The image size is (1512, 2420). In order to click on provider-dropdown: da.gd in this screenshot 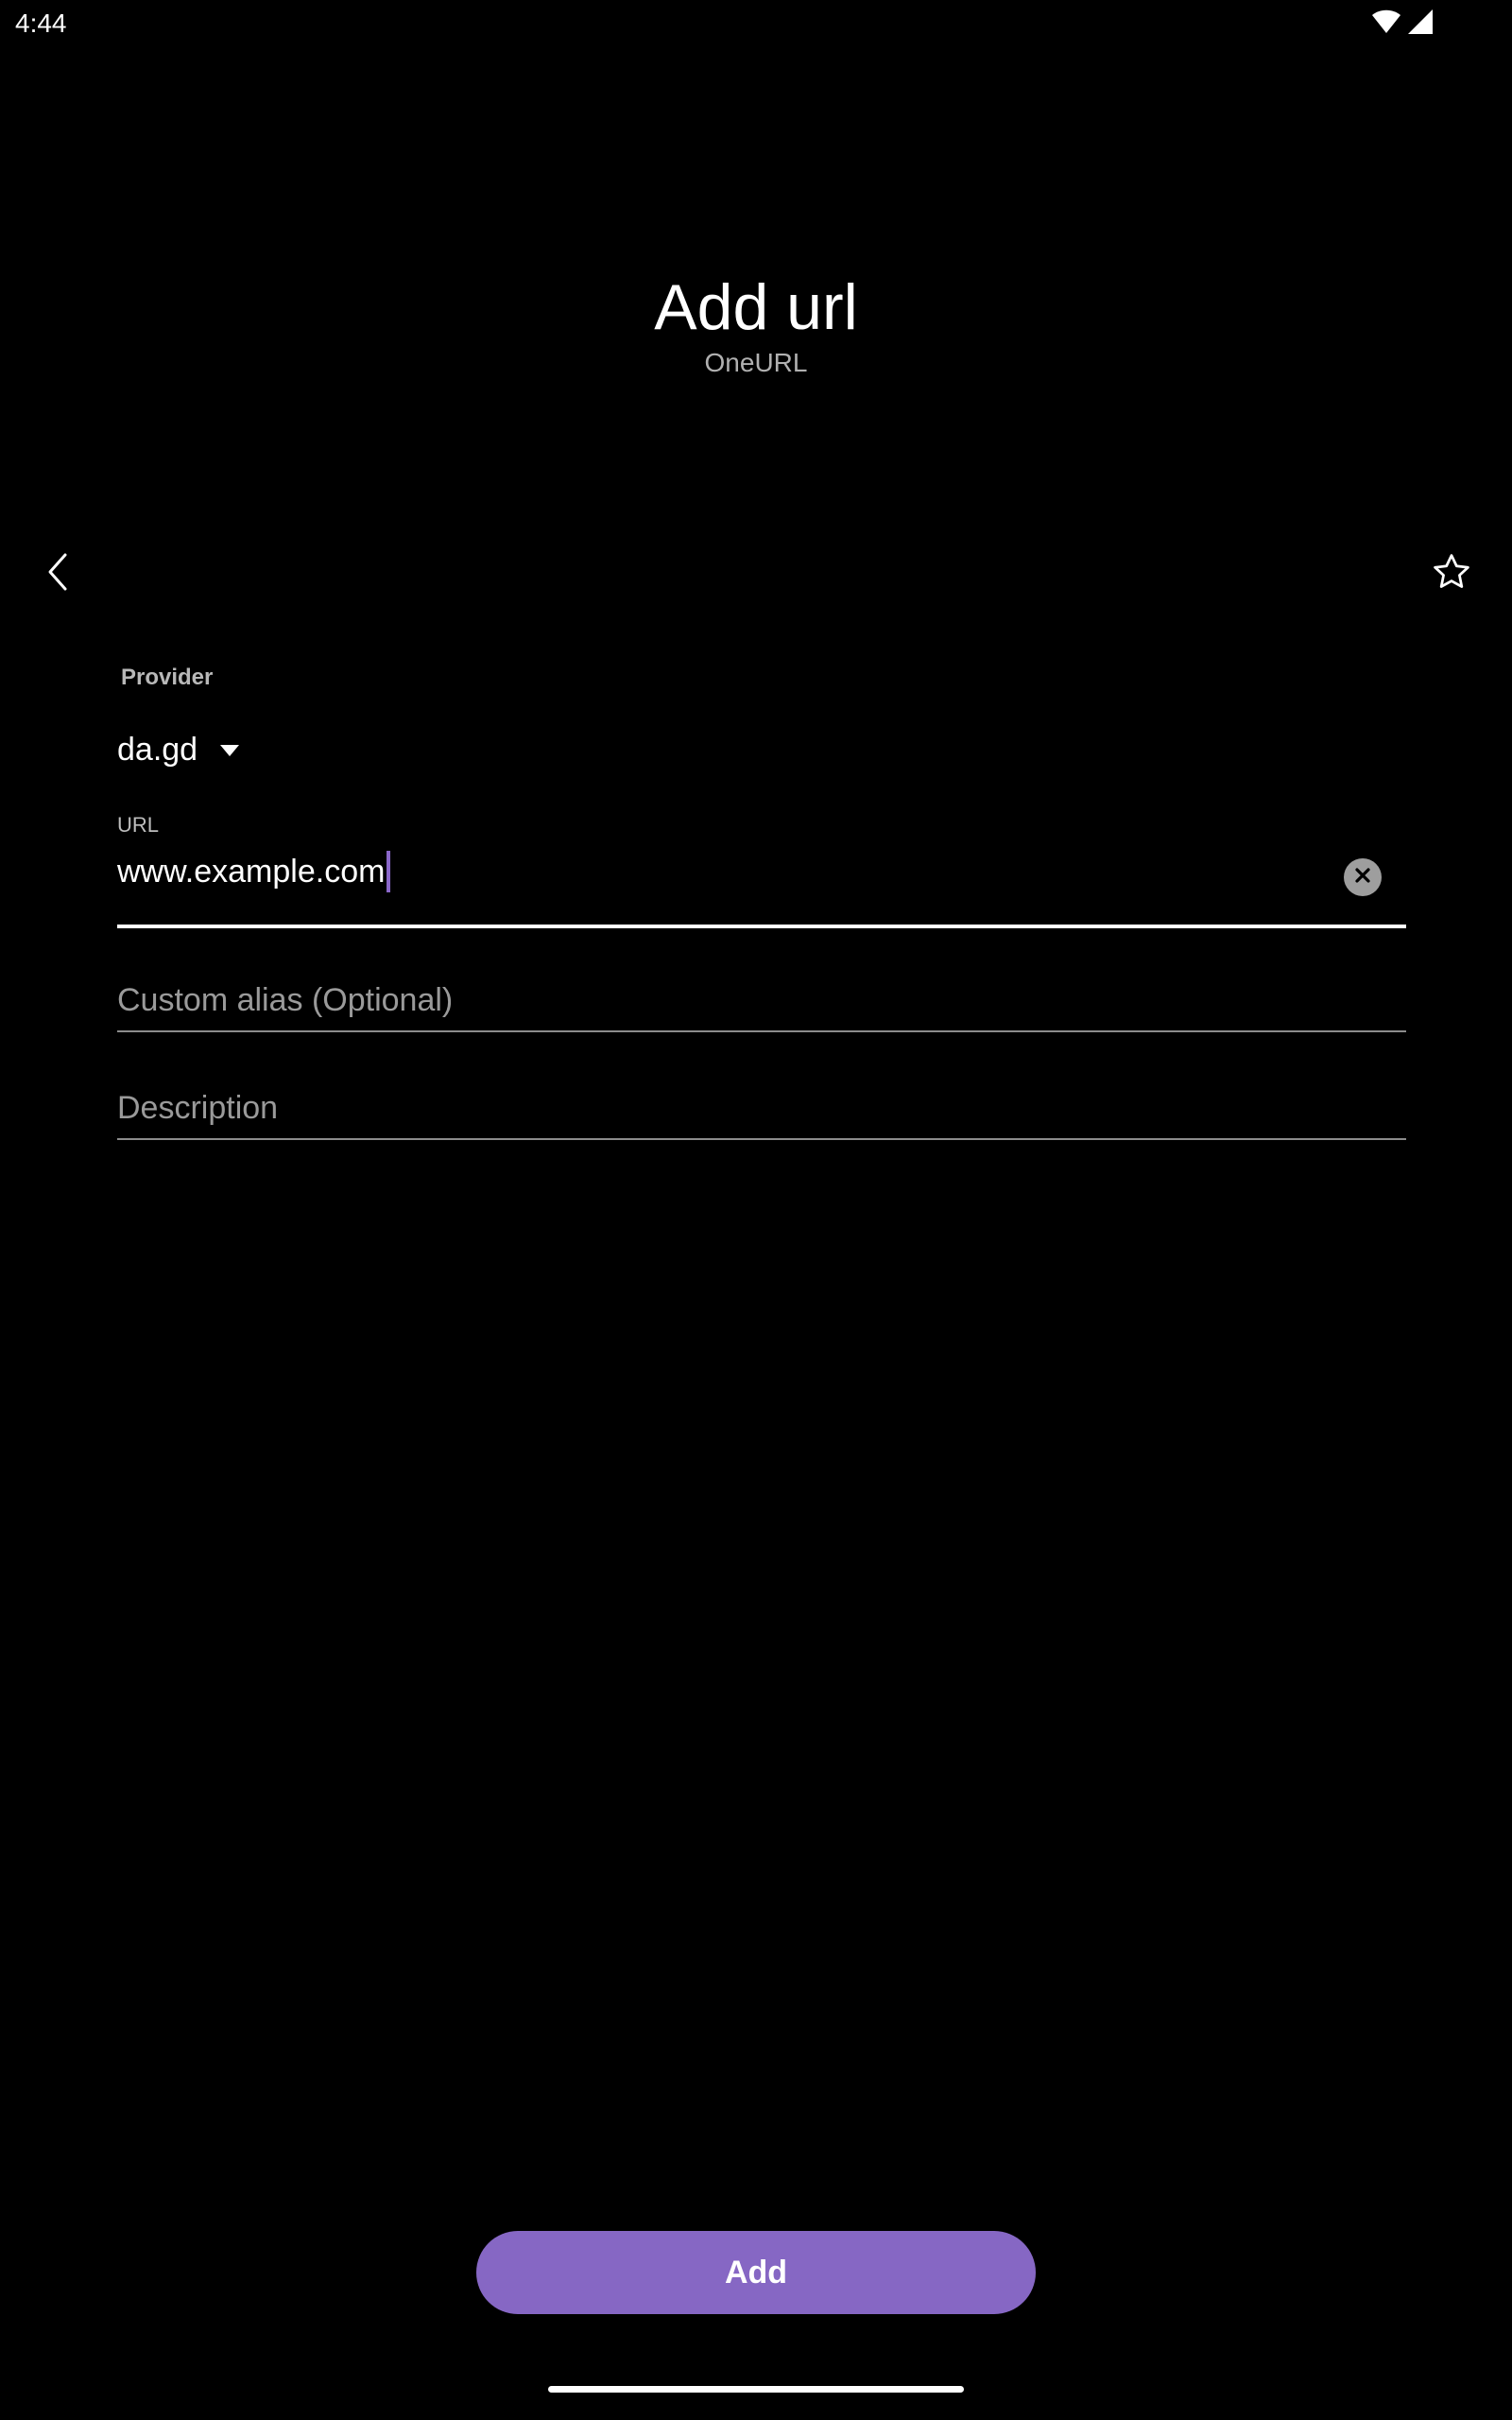, I will do `click(178, 749)`.